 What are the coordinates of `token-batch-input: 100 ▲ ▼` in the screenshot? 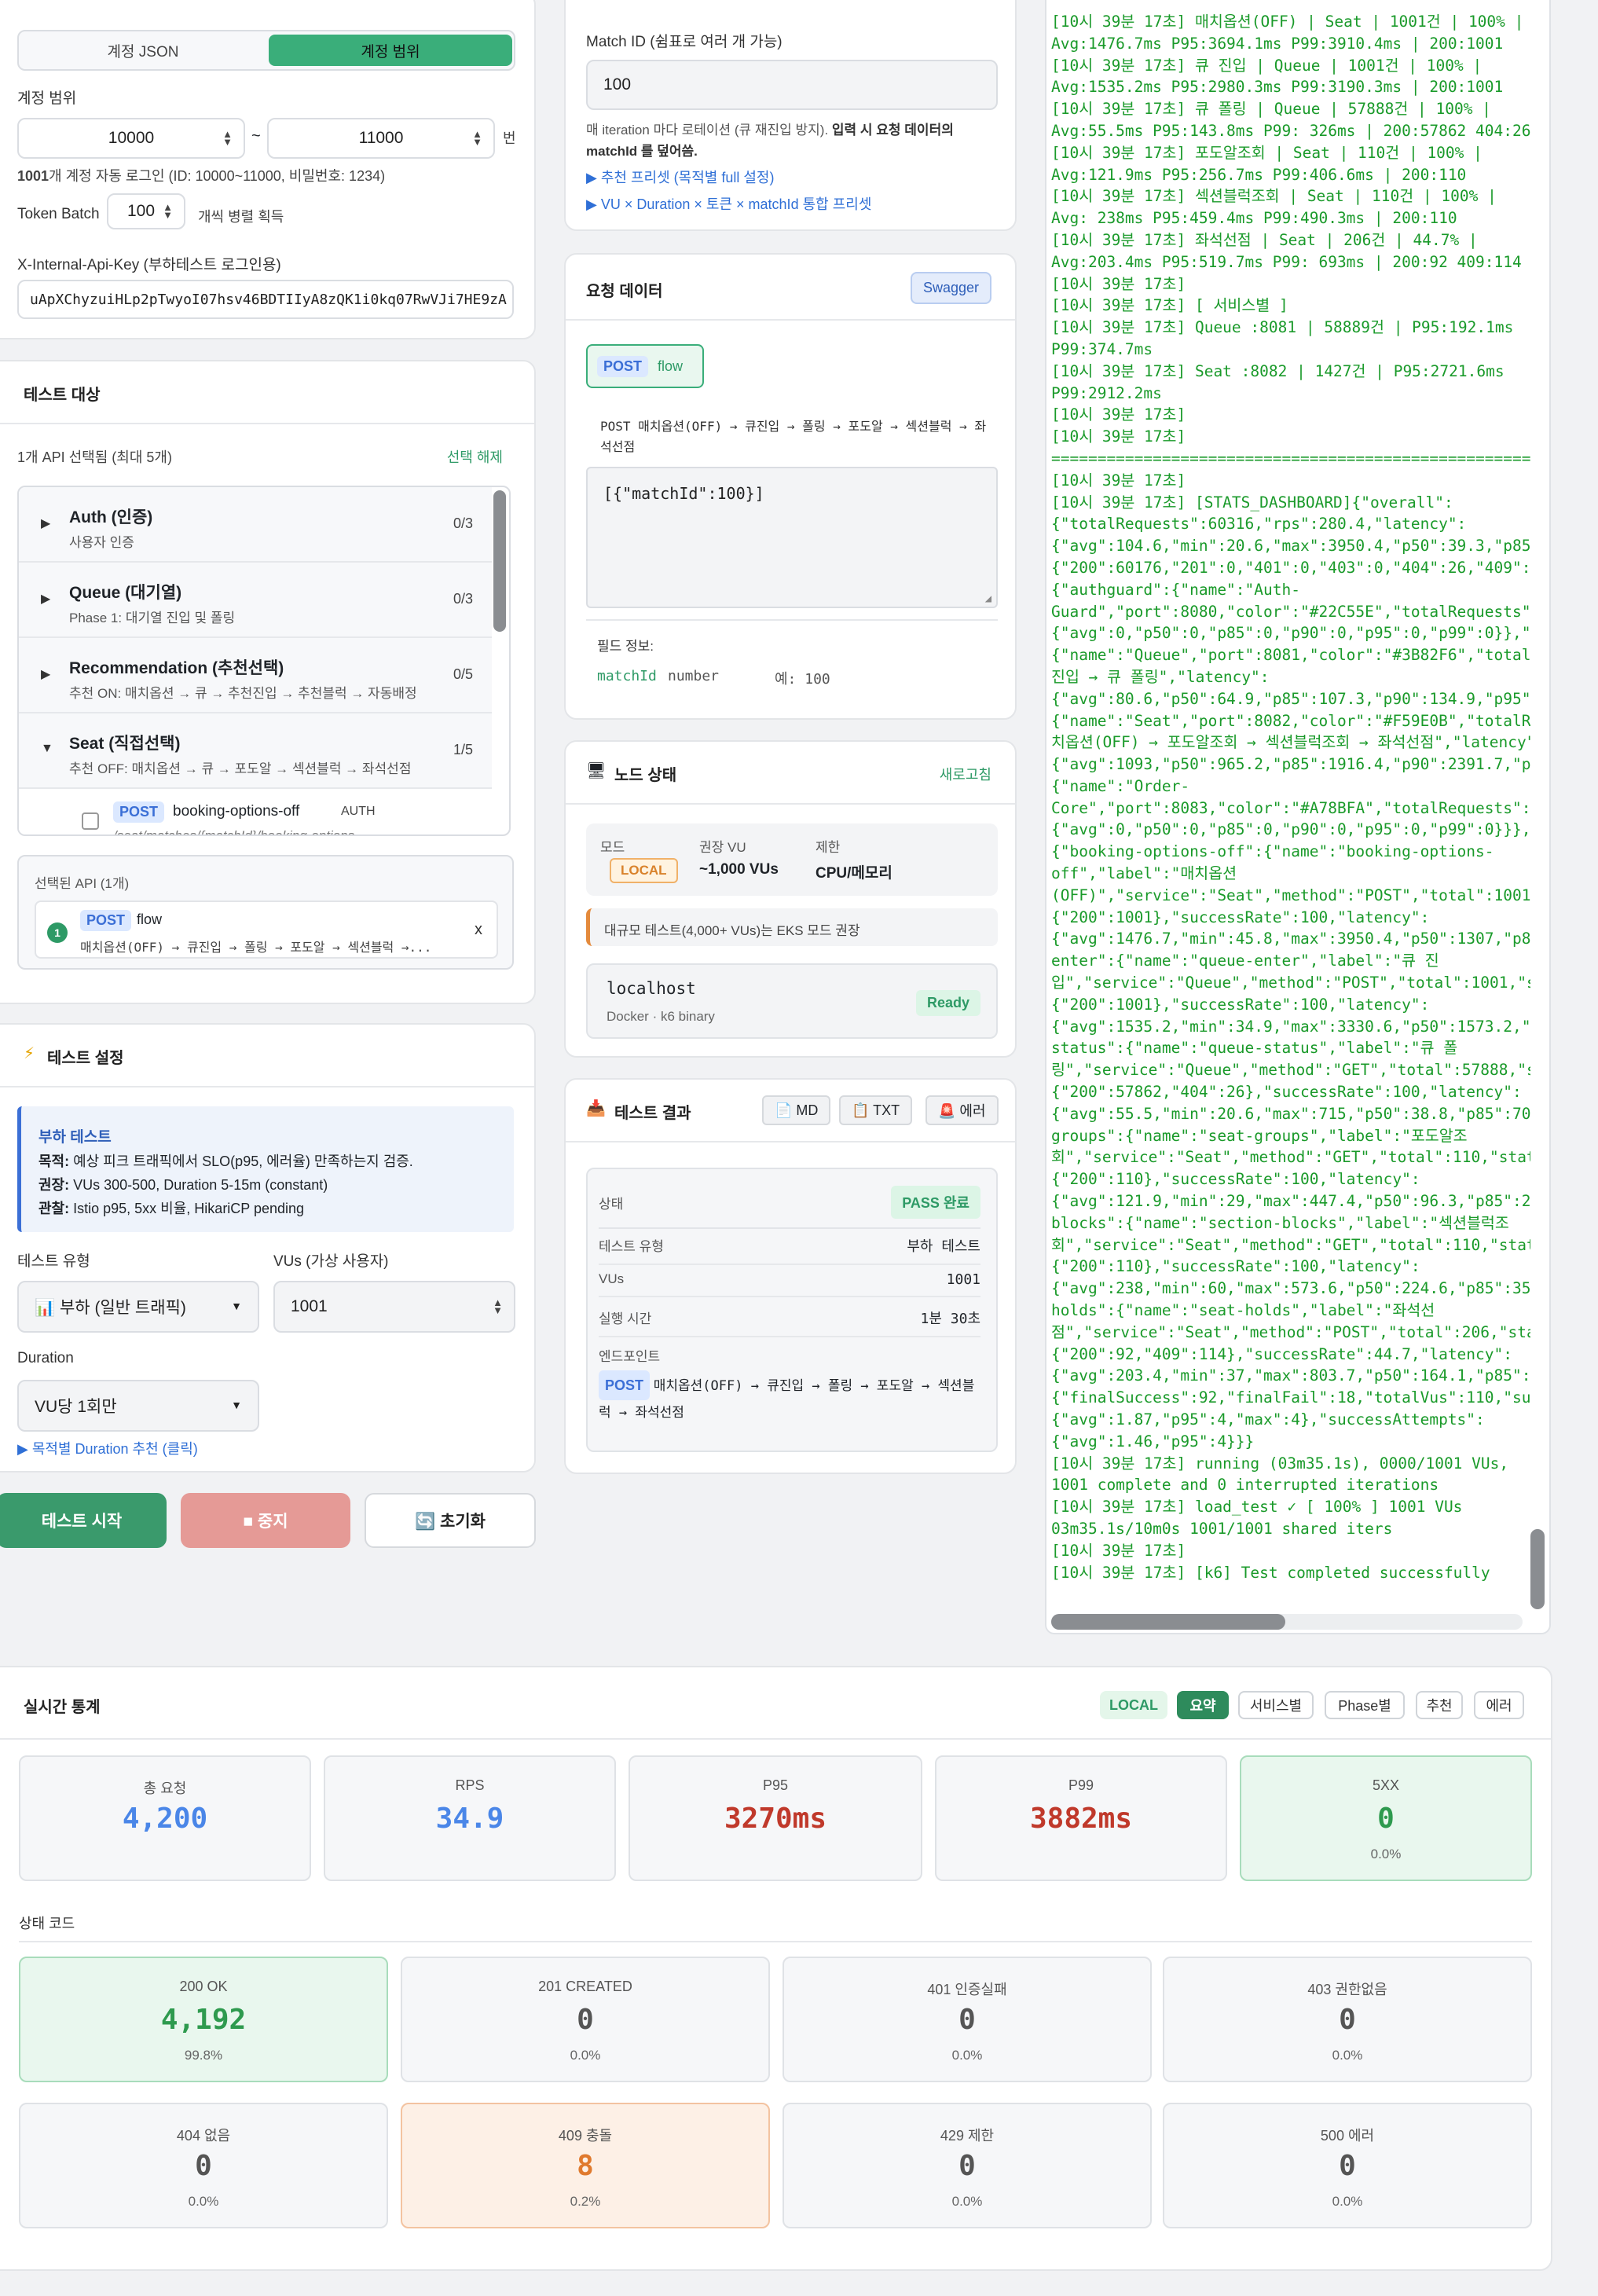 It's located at (146, 211).